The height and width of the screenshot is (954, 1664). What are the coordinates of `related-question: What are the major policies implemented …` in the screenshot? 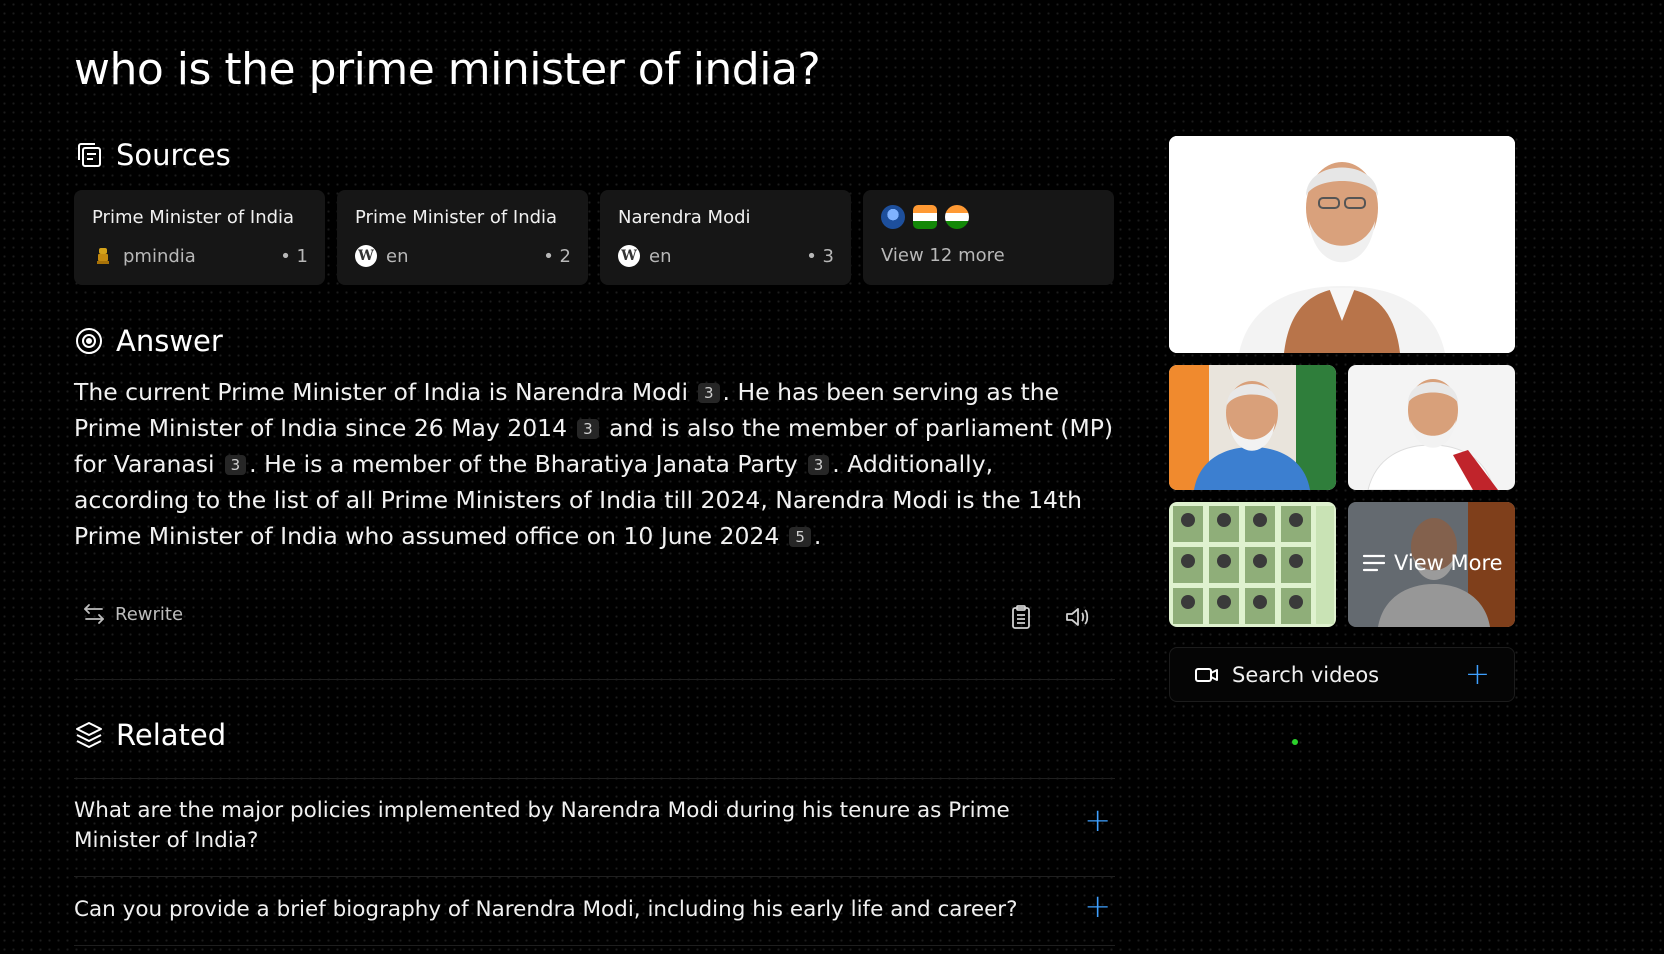 It's located at (594, 826).